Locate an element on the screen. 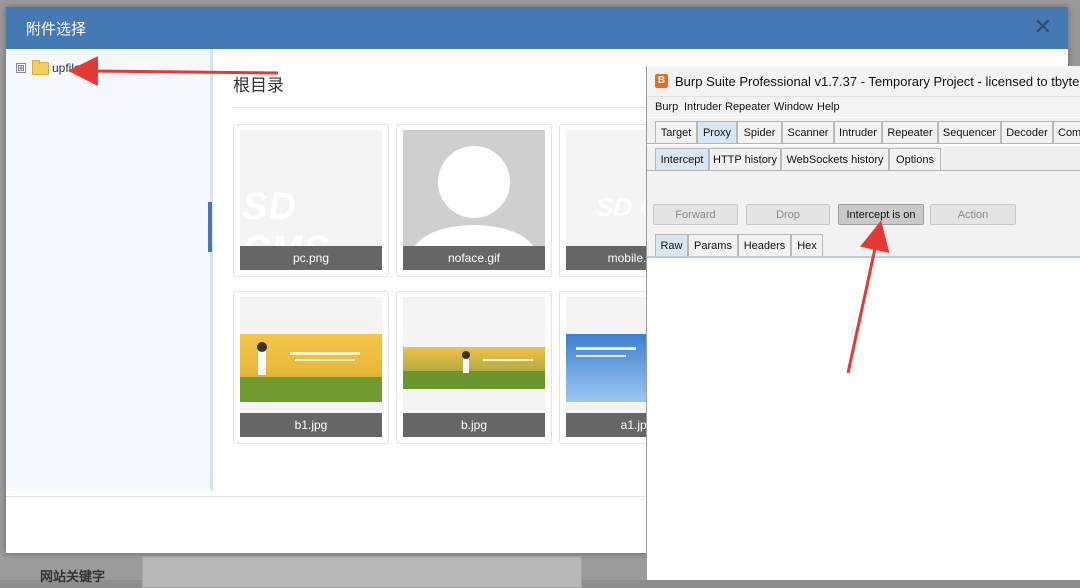 The height and width of the screenshot is (588, 1080). tab-proxy: Proxy is located at coordinates (717, 132).